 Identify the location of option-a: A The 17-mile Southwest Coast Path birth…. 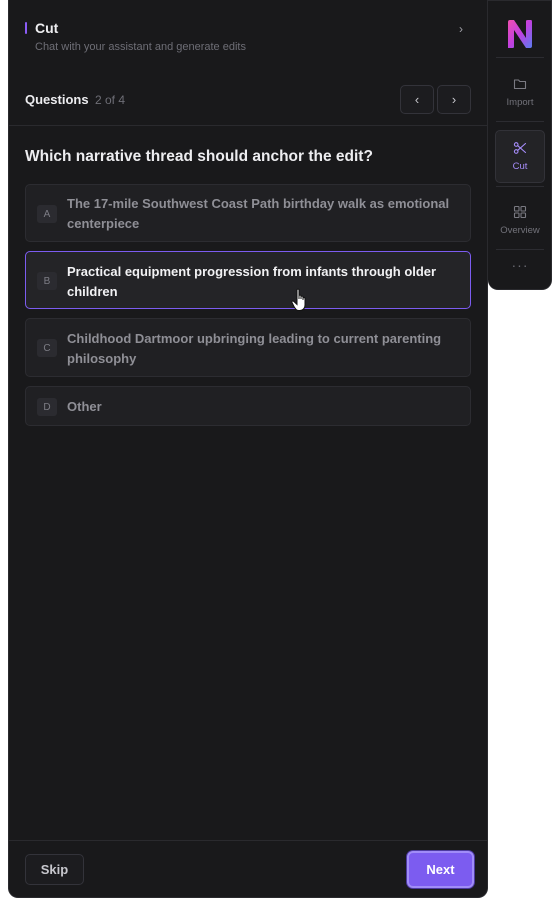
(248, 213).